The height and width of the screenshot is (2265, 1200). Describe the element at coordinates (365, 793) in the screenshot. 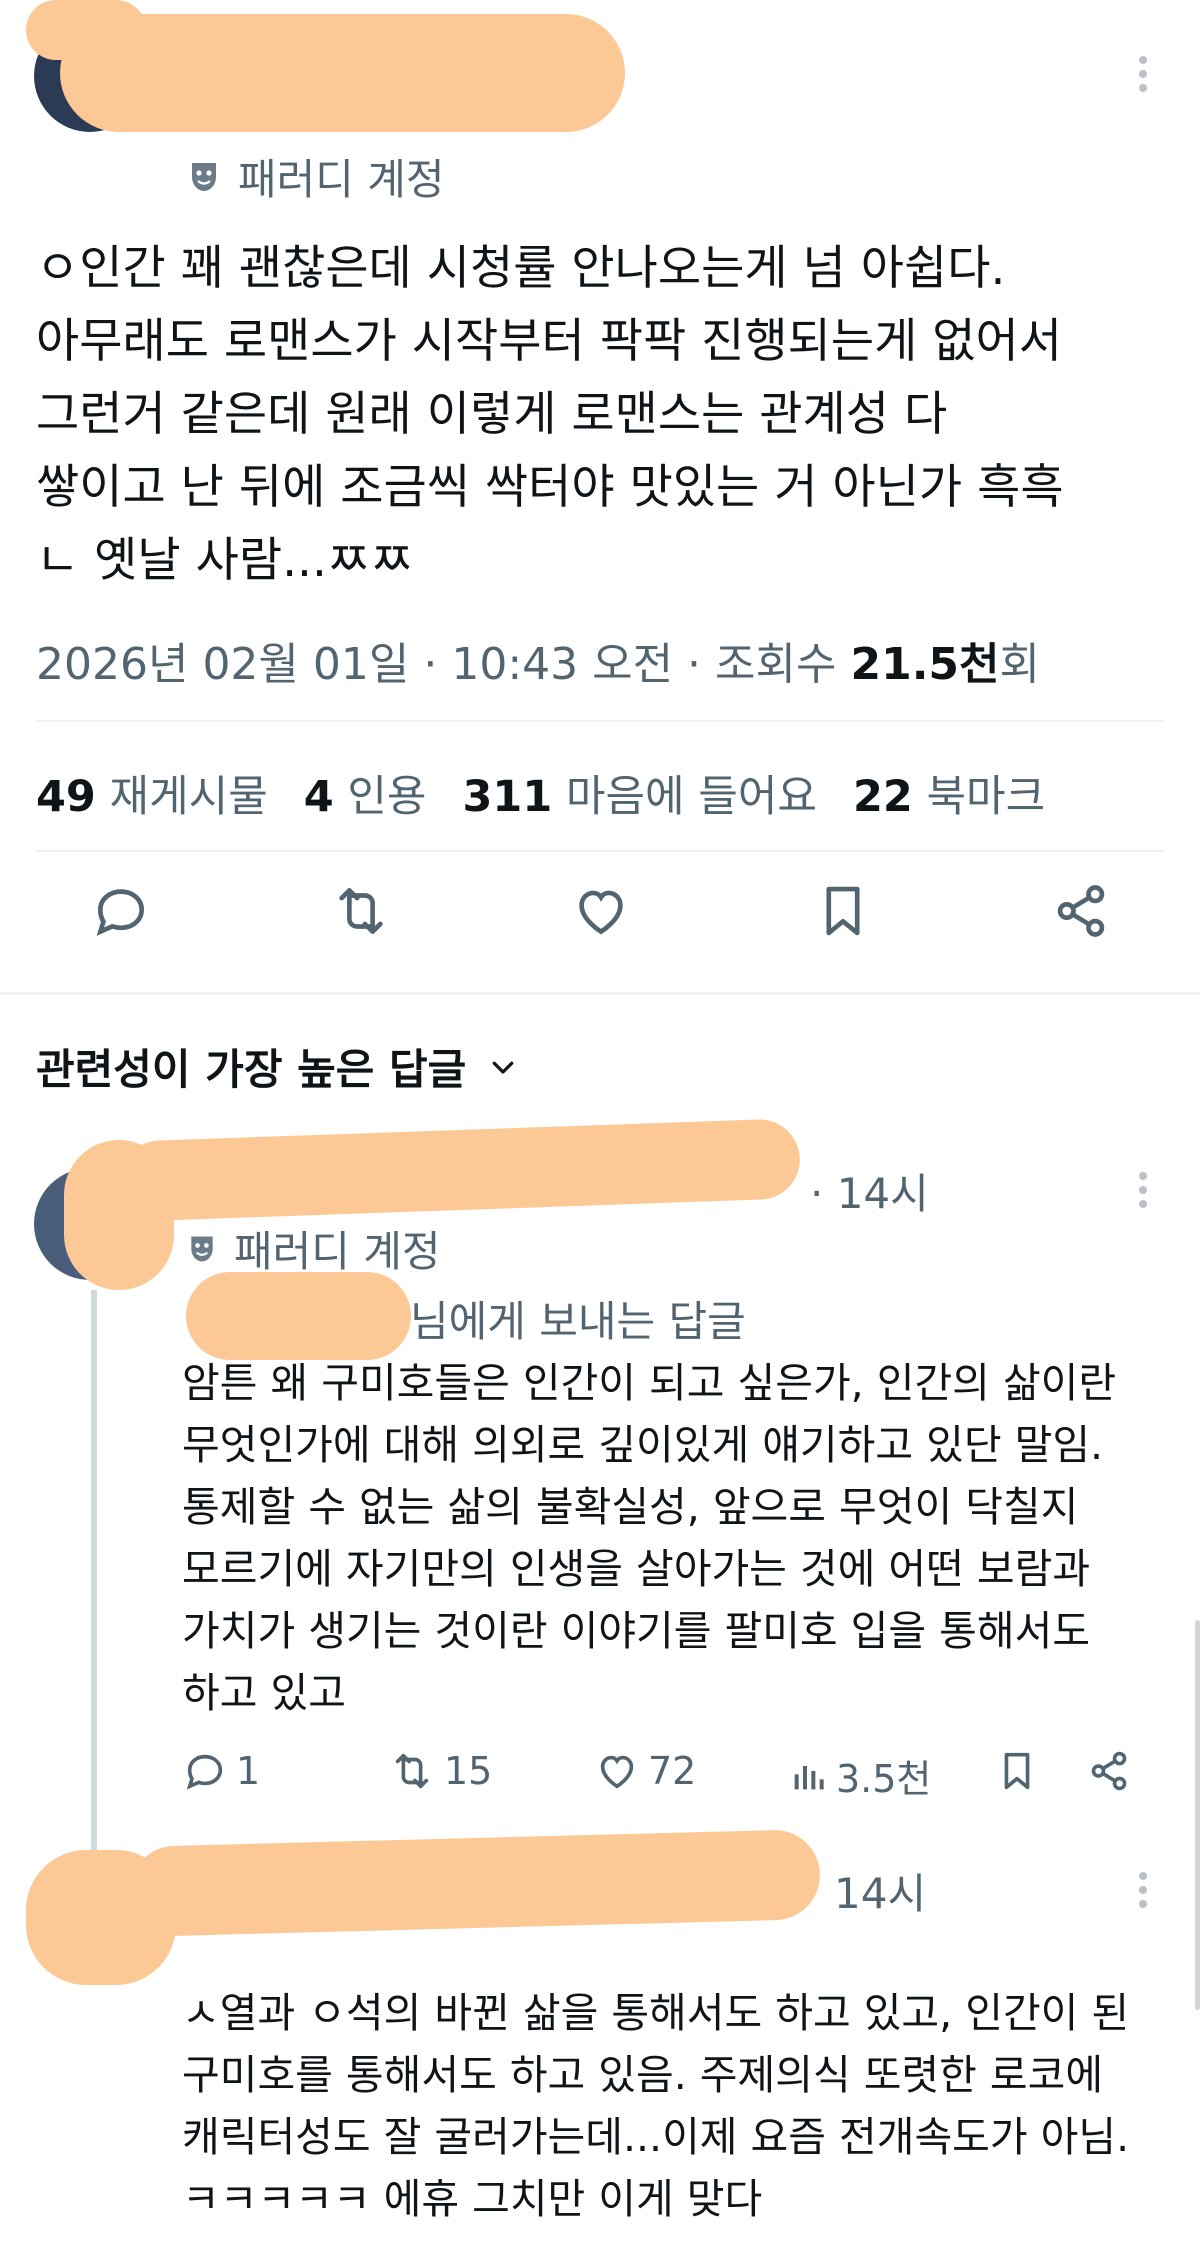

I see `stat-quotes: 4 인용` at that location.